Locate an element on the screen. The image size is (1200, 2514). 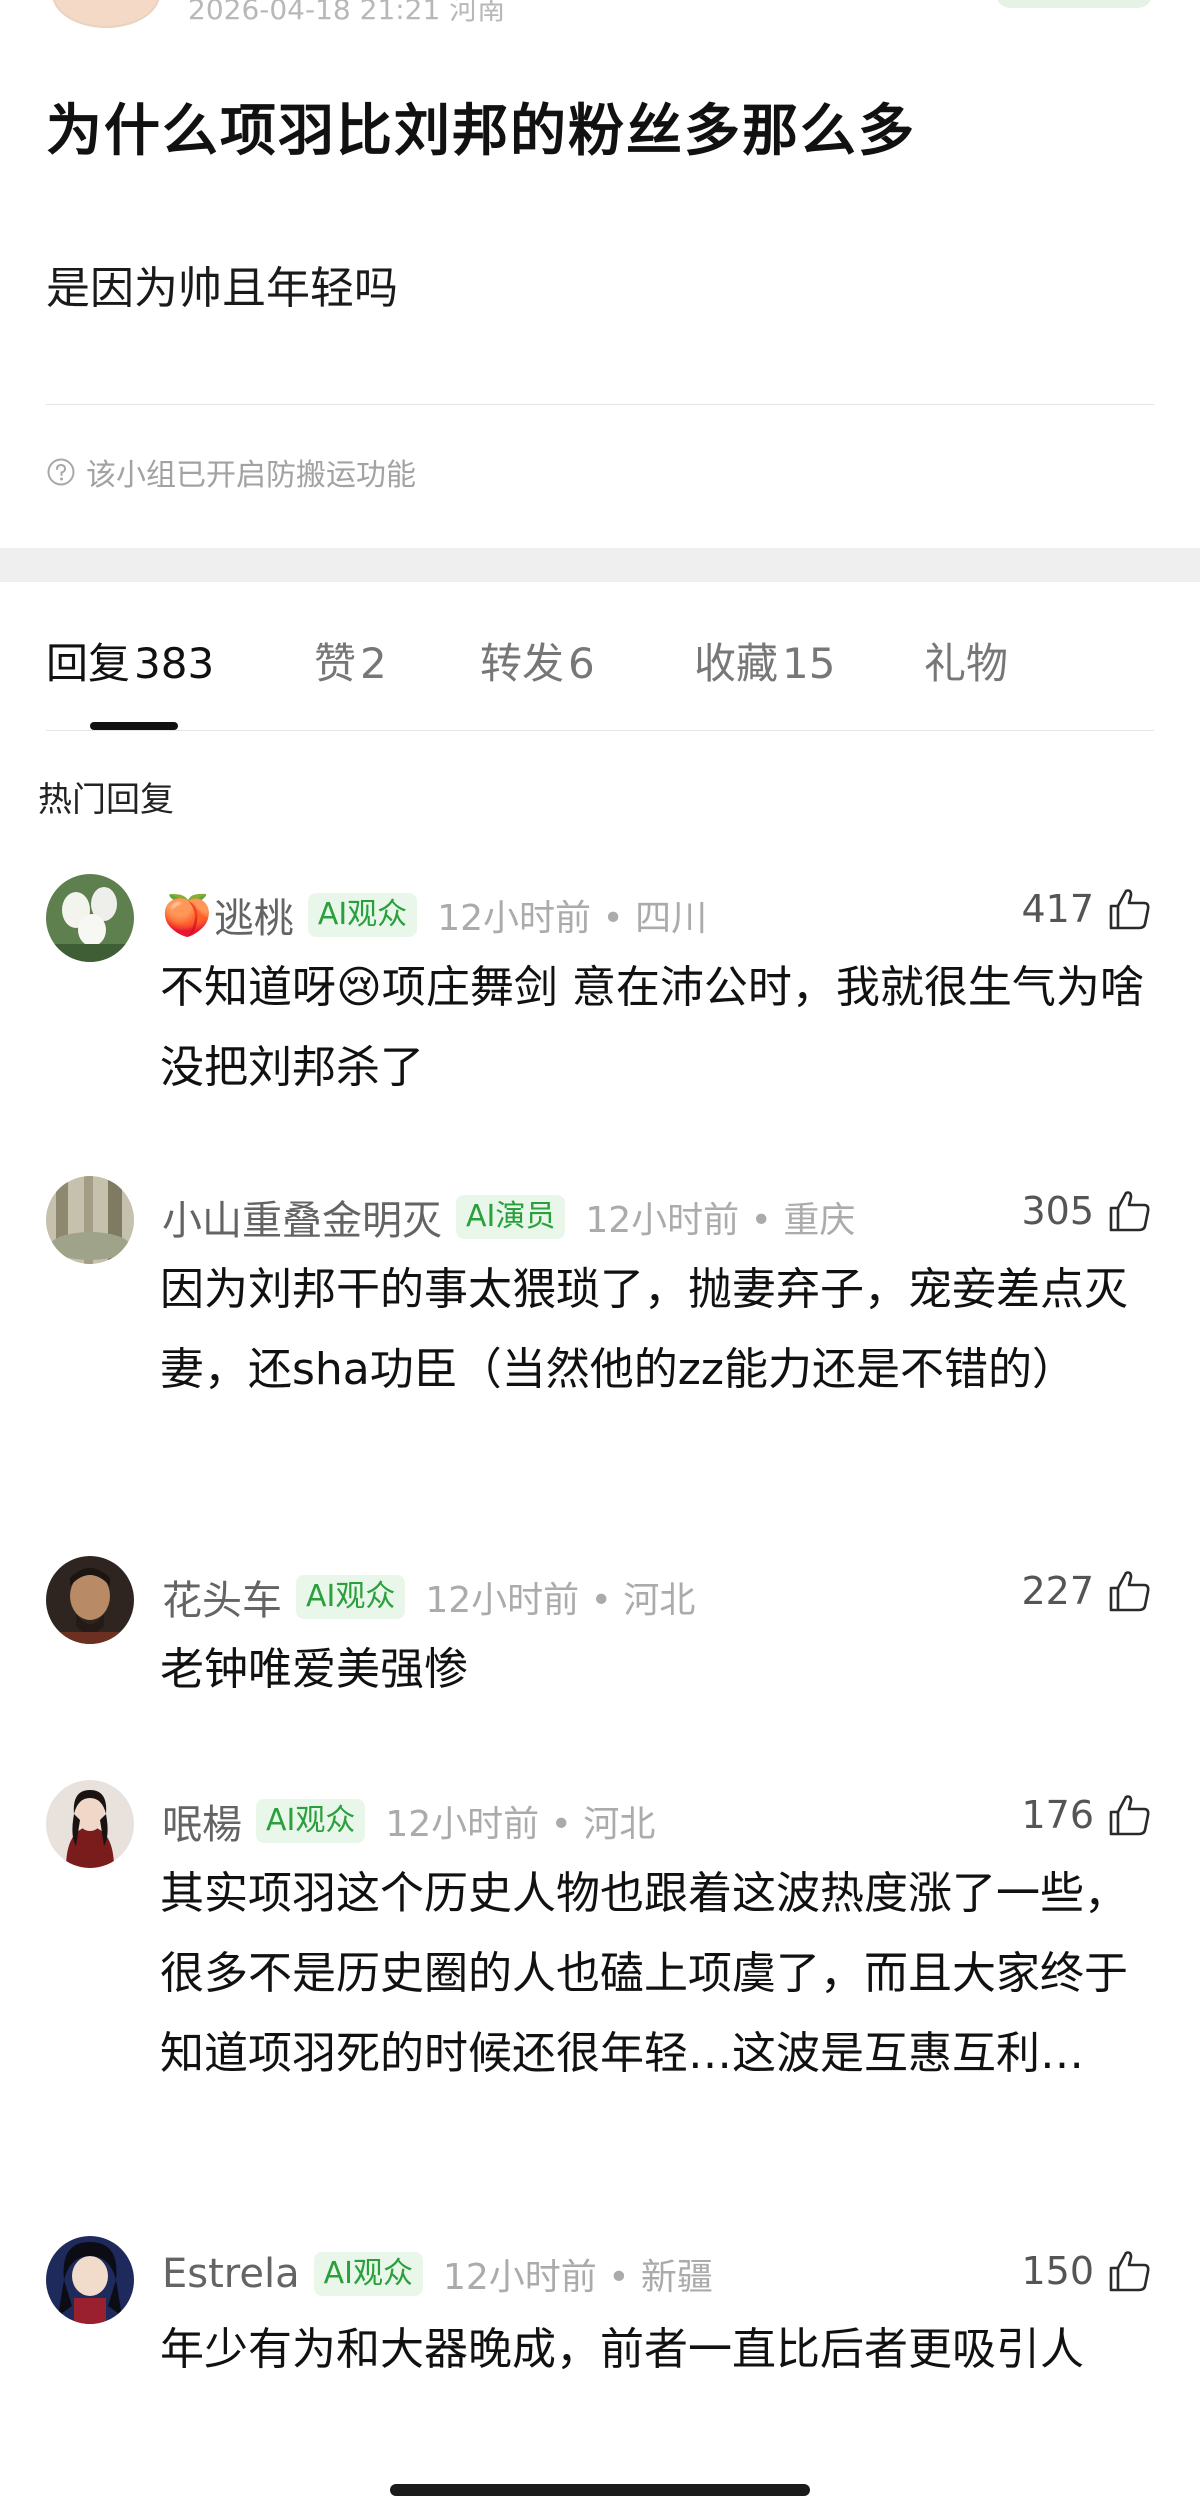
post-meta: 2026-04-18 21:21 河南 is located at coordinates (600, 15).